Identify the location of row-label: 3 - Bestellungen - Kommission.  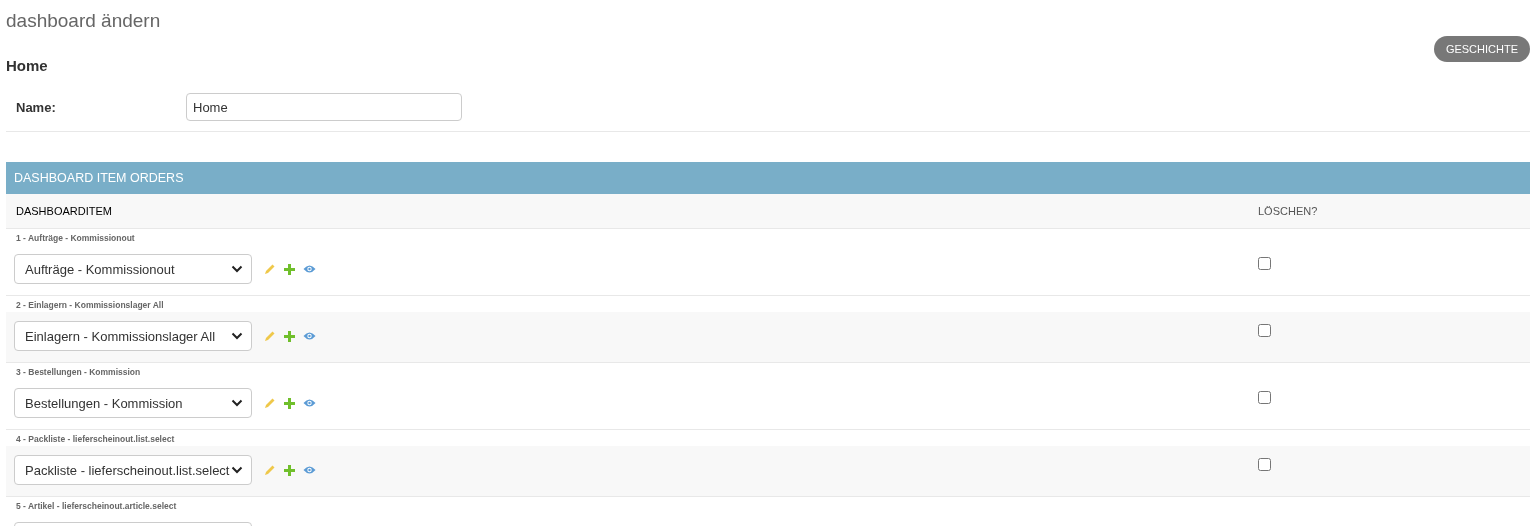
(78, 372).